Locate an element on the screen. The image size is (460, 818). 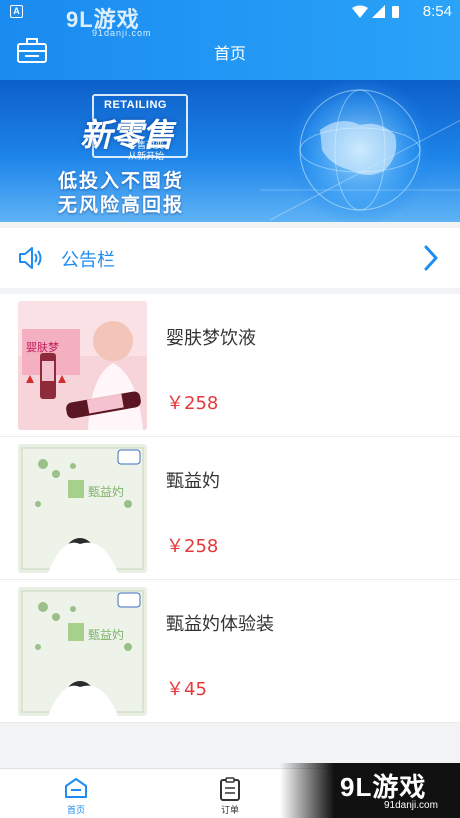
page-title: 首页 is located at coordinates (229, 53).